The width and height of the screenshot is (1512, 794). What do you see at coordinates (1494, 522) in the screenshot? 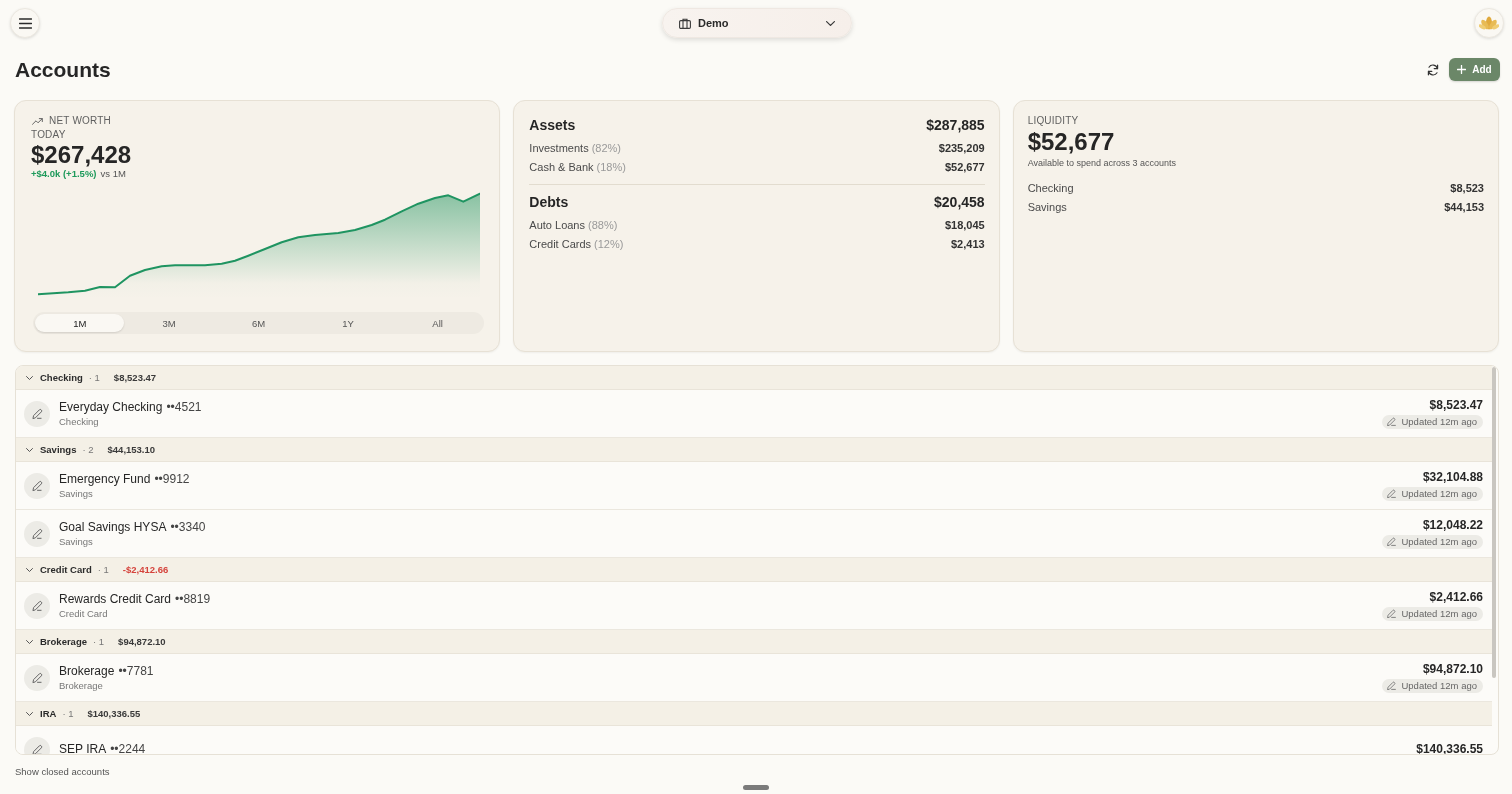
I see `scrollbar-thumb` at bounding box center [1494, 522].